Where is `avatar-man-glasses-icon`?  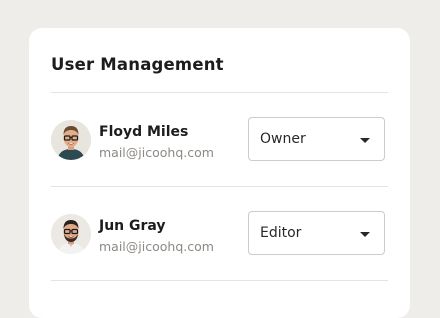
avatar-man-glasses-icon is located at coordinates (71, 140).